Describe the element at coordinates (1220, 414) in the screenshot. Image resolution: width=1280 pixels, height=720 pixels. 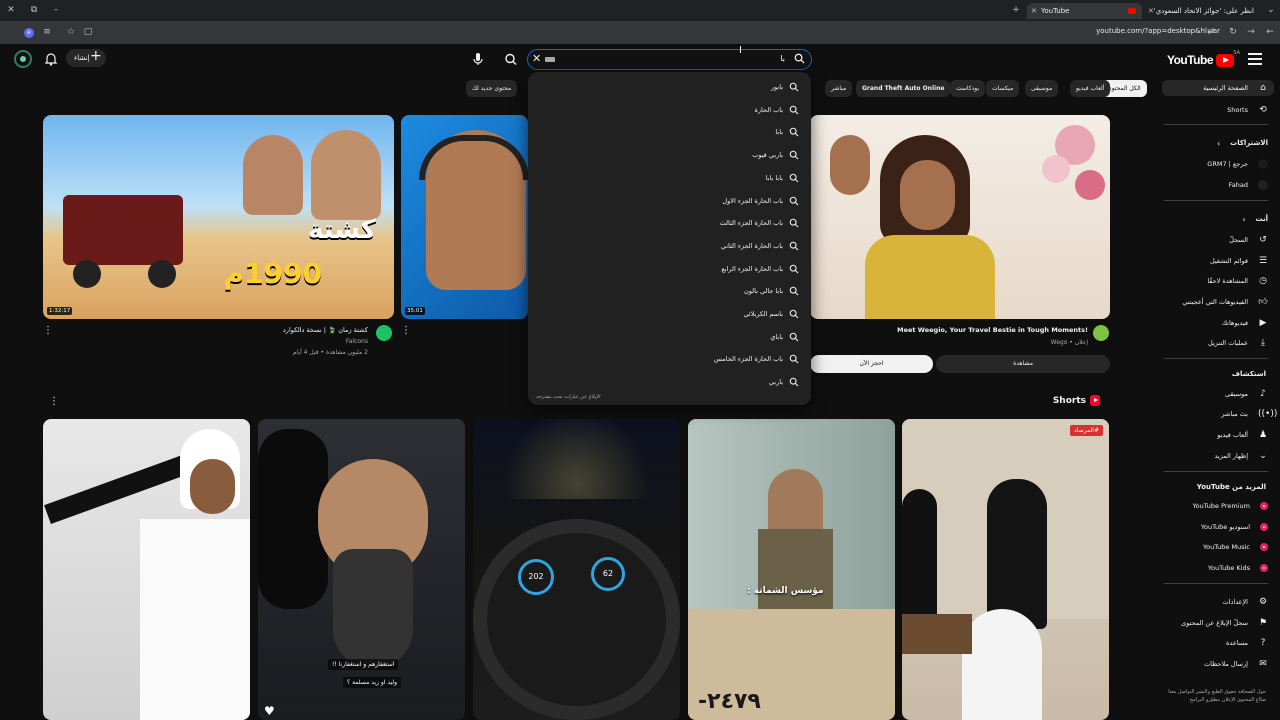
I see `sidebar-item-live: ((•)) بث مباشر` at that location.